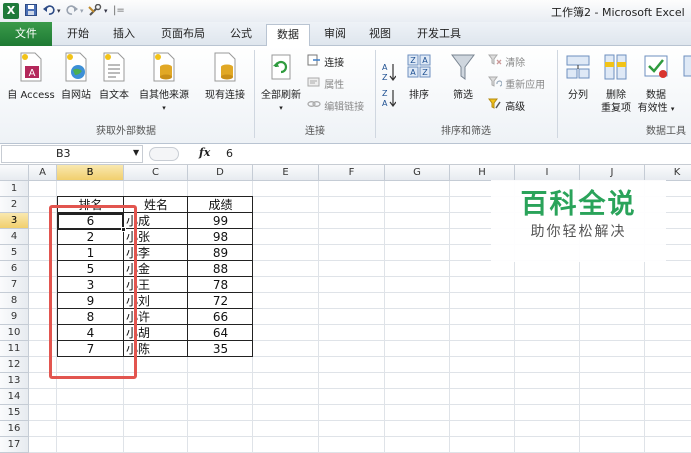 The height and width of the screenshot is (453, 691). Describe the element at coordinates (31, 12) in the screenshot. I see `save-icon` at that location.